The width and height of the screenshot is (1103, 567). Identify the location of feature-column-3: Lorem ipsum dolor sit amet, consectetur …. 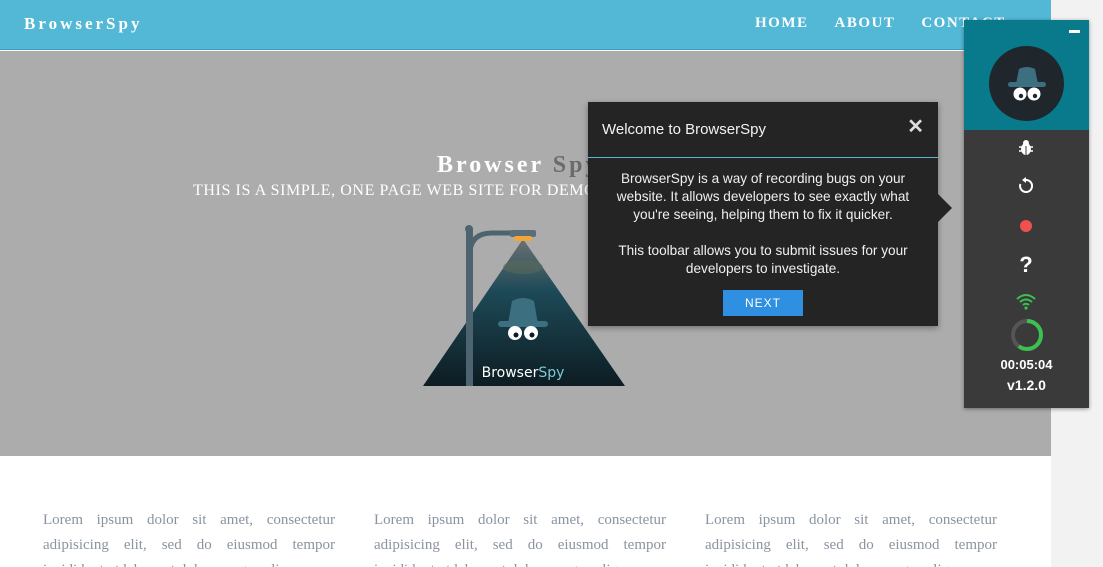
(851, 539).